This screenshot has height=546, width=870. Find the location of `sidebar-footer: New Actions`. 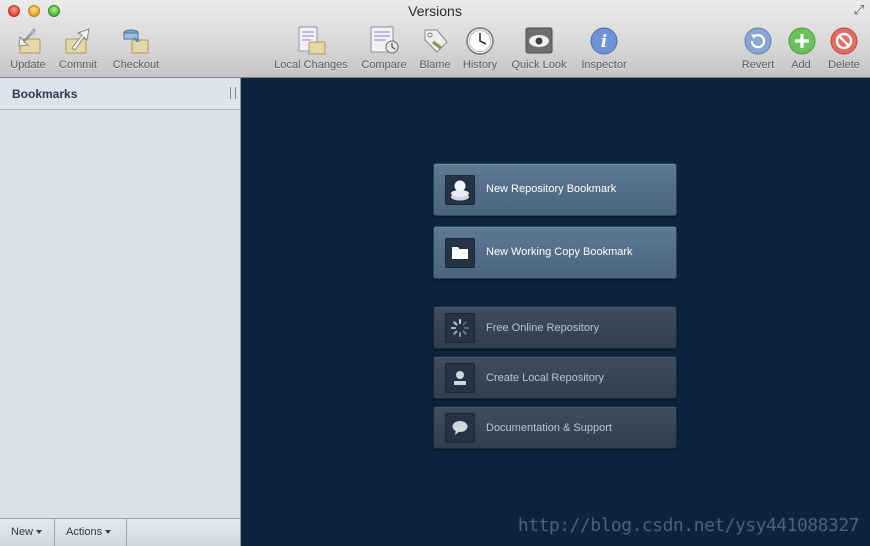

sidebar-footer: New Actions is located at coordinates (120, 532).